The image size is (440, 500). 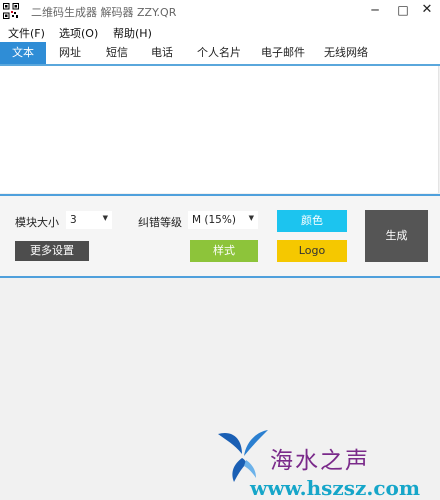 What do you see at coordinates (70, 53) in the screenshot?
I see `tab-url: 网址` at bounding box center [70, 53].